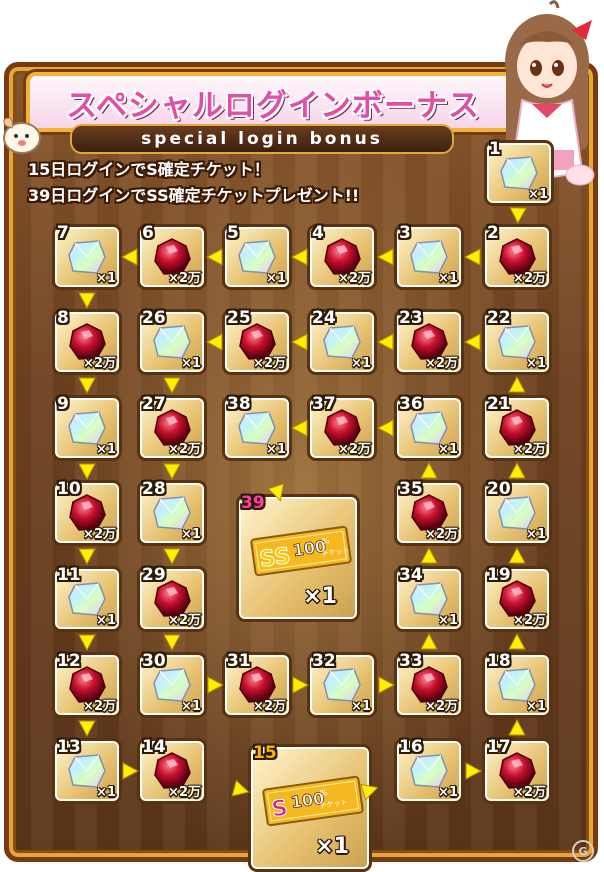 This screenshot has width=604, height=872. Describe the element at coordinates (262, 139) in the screenshot. I see `subtitle-text: special login bonus` at that location.